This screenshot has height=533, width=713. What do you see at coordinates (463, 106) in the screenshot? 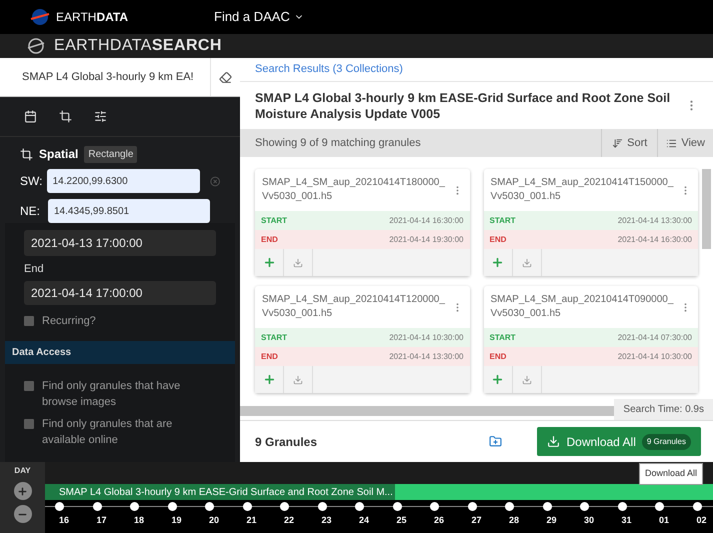
I see `collection-title: SMAP L4 Global 3-hourly 9 km EASE-Grid Surface and Root Zone Soil Moisture Analysis Update V005` at bounding box center [463, 106].